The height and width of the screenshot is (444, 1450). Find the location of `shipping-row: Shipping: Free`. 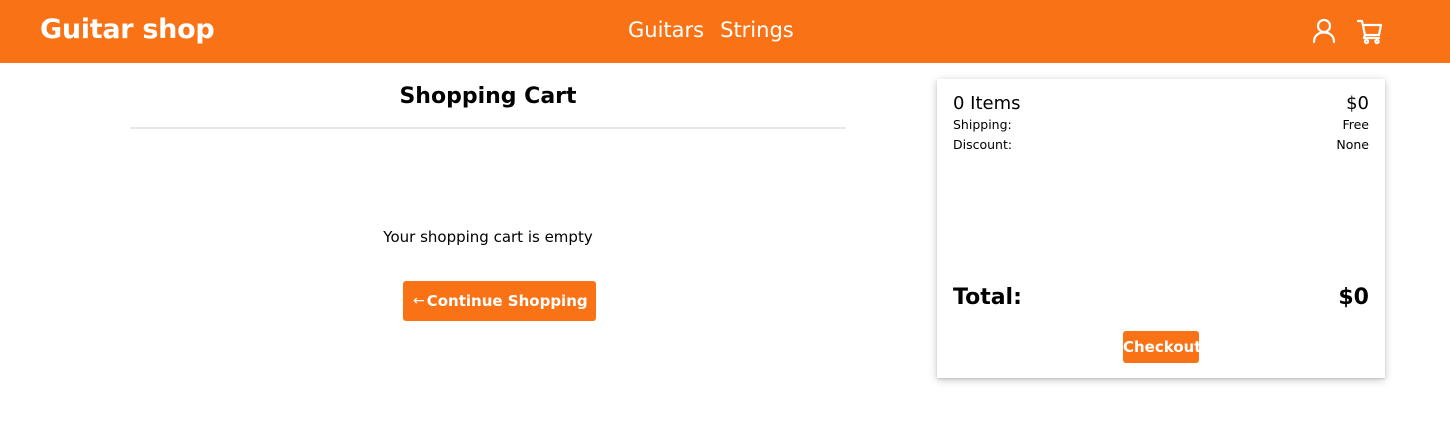

shipping-row: Shipping: Free is located at coordinates (1161, 127).